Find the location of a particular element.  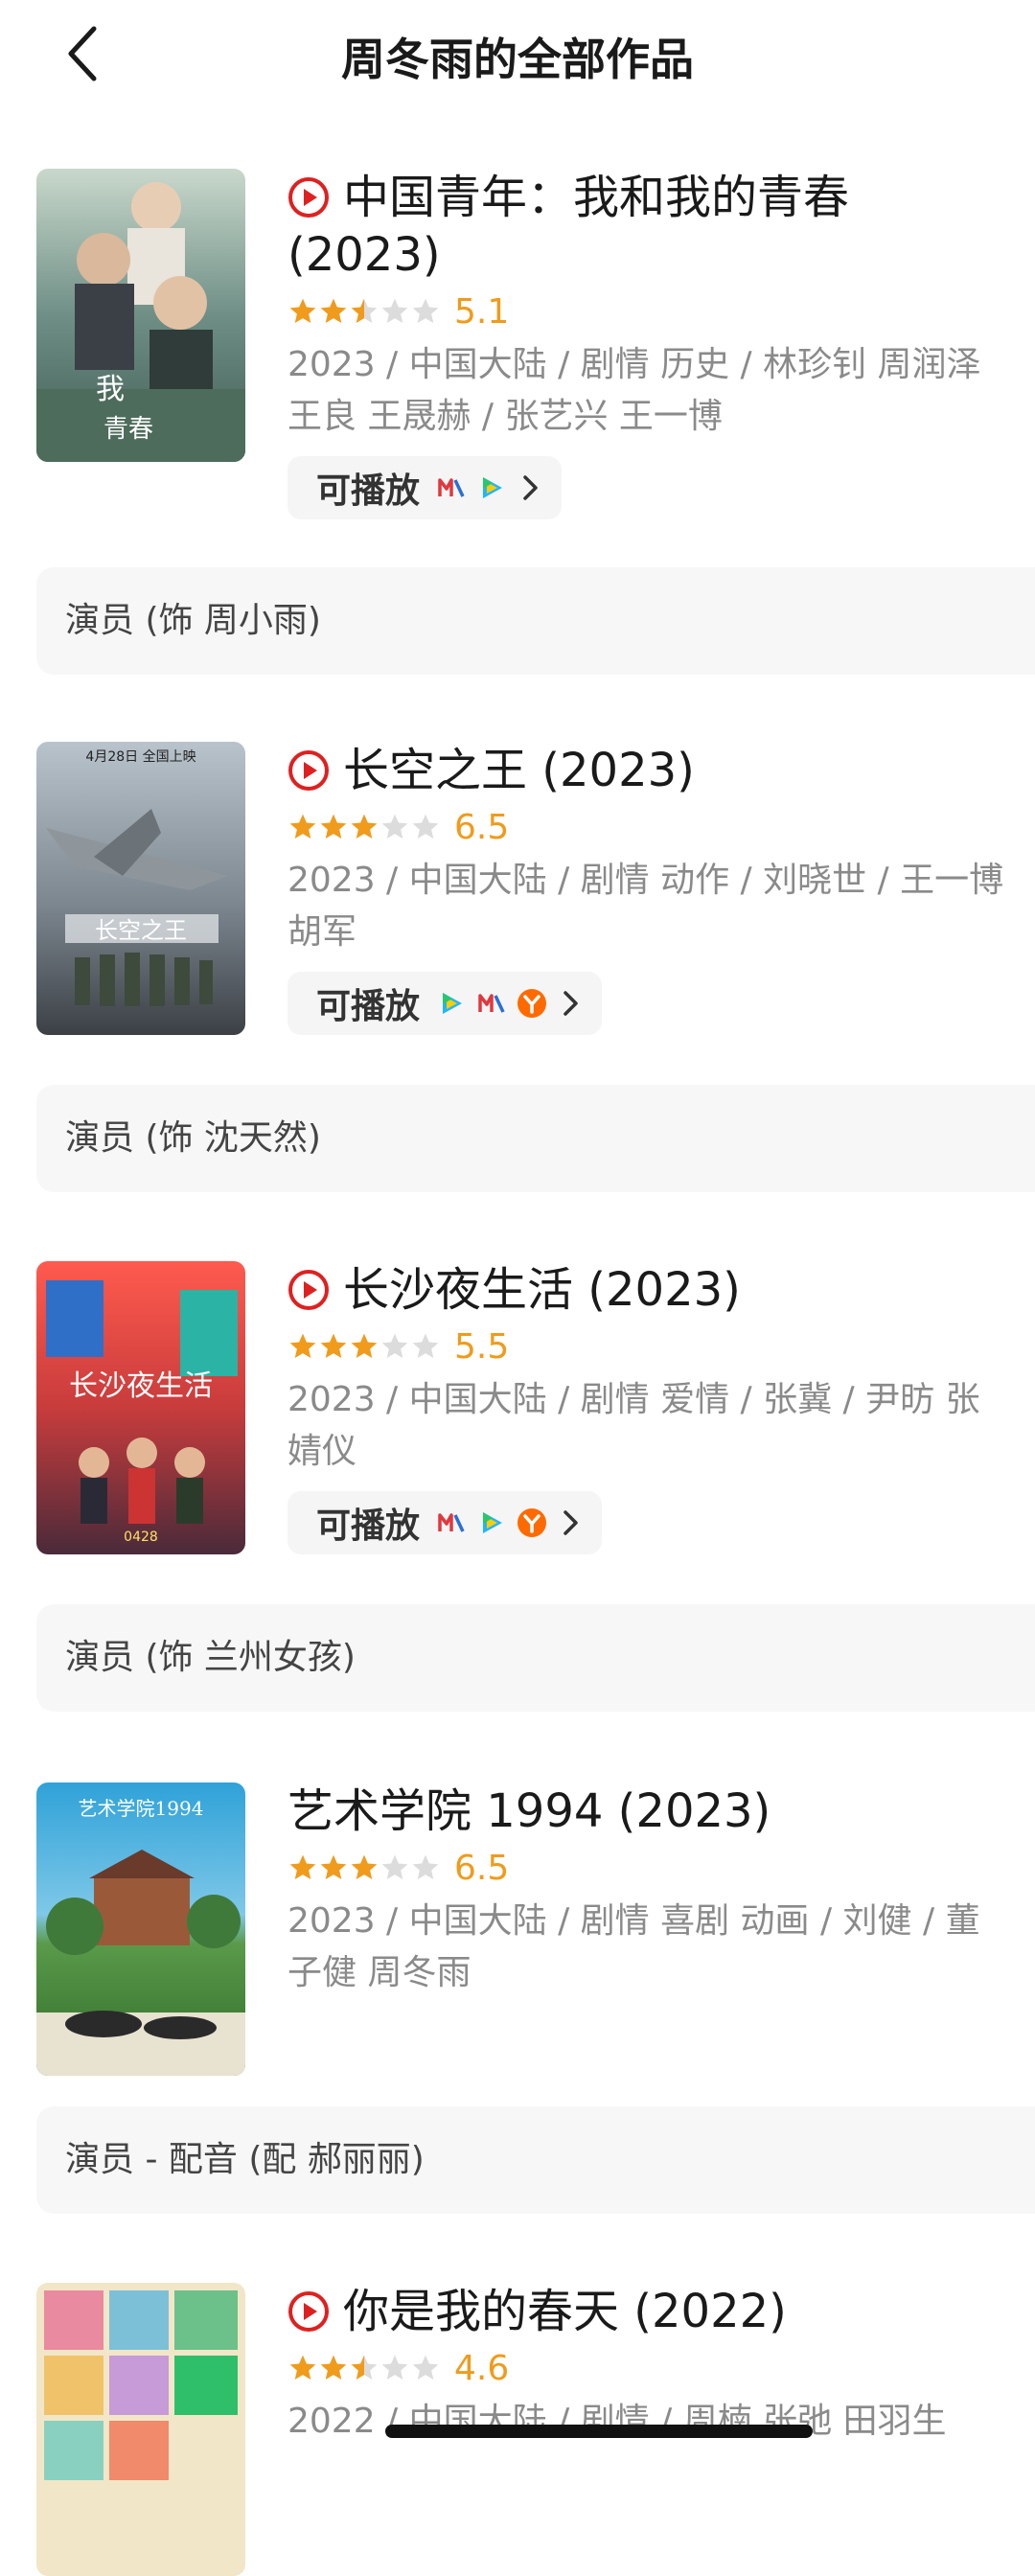

role-text: 演员 - 配音 (配 郝丽丽) is located at coordinates (245, 2159).